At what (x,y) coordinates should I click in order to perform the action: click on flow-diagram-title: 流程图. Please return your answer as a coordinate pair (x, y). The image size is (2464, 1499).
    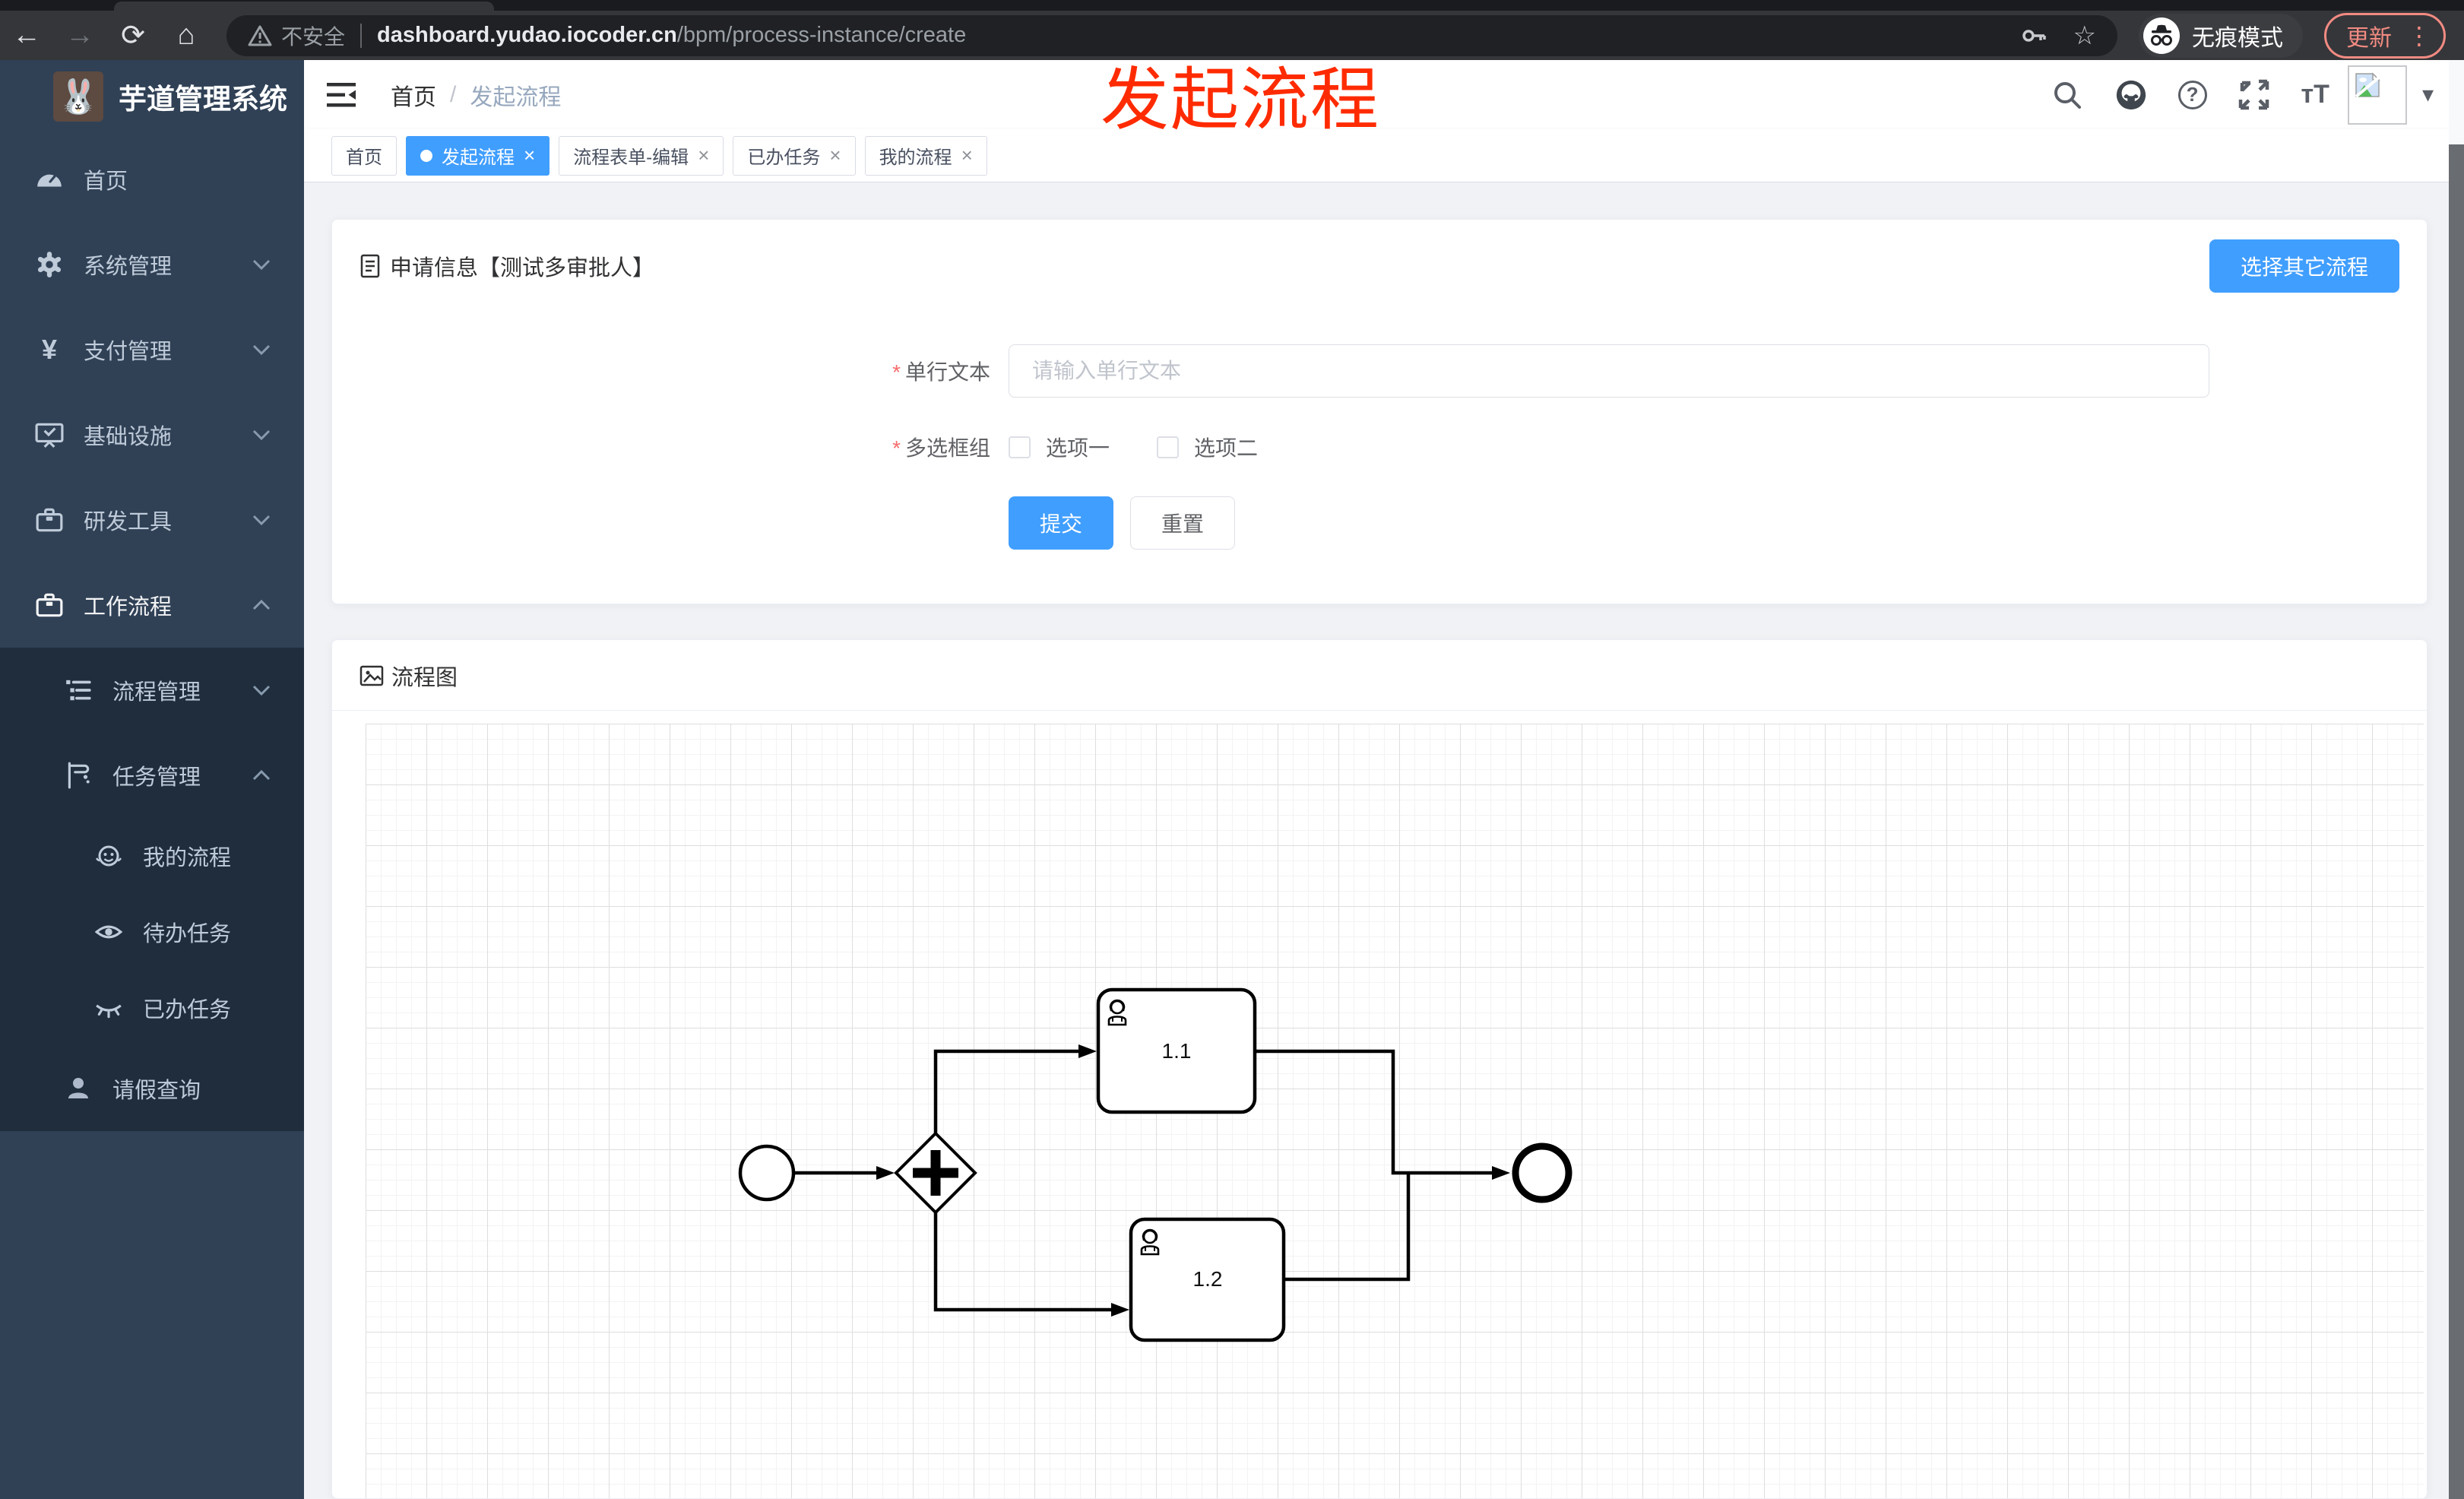
    Looking at the image, I should click on (425, 678).